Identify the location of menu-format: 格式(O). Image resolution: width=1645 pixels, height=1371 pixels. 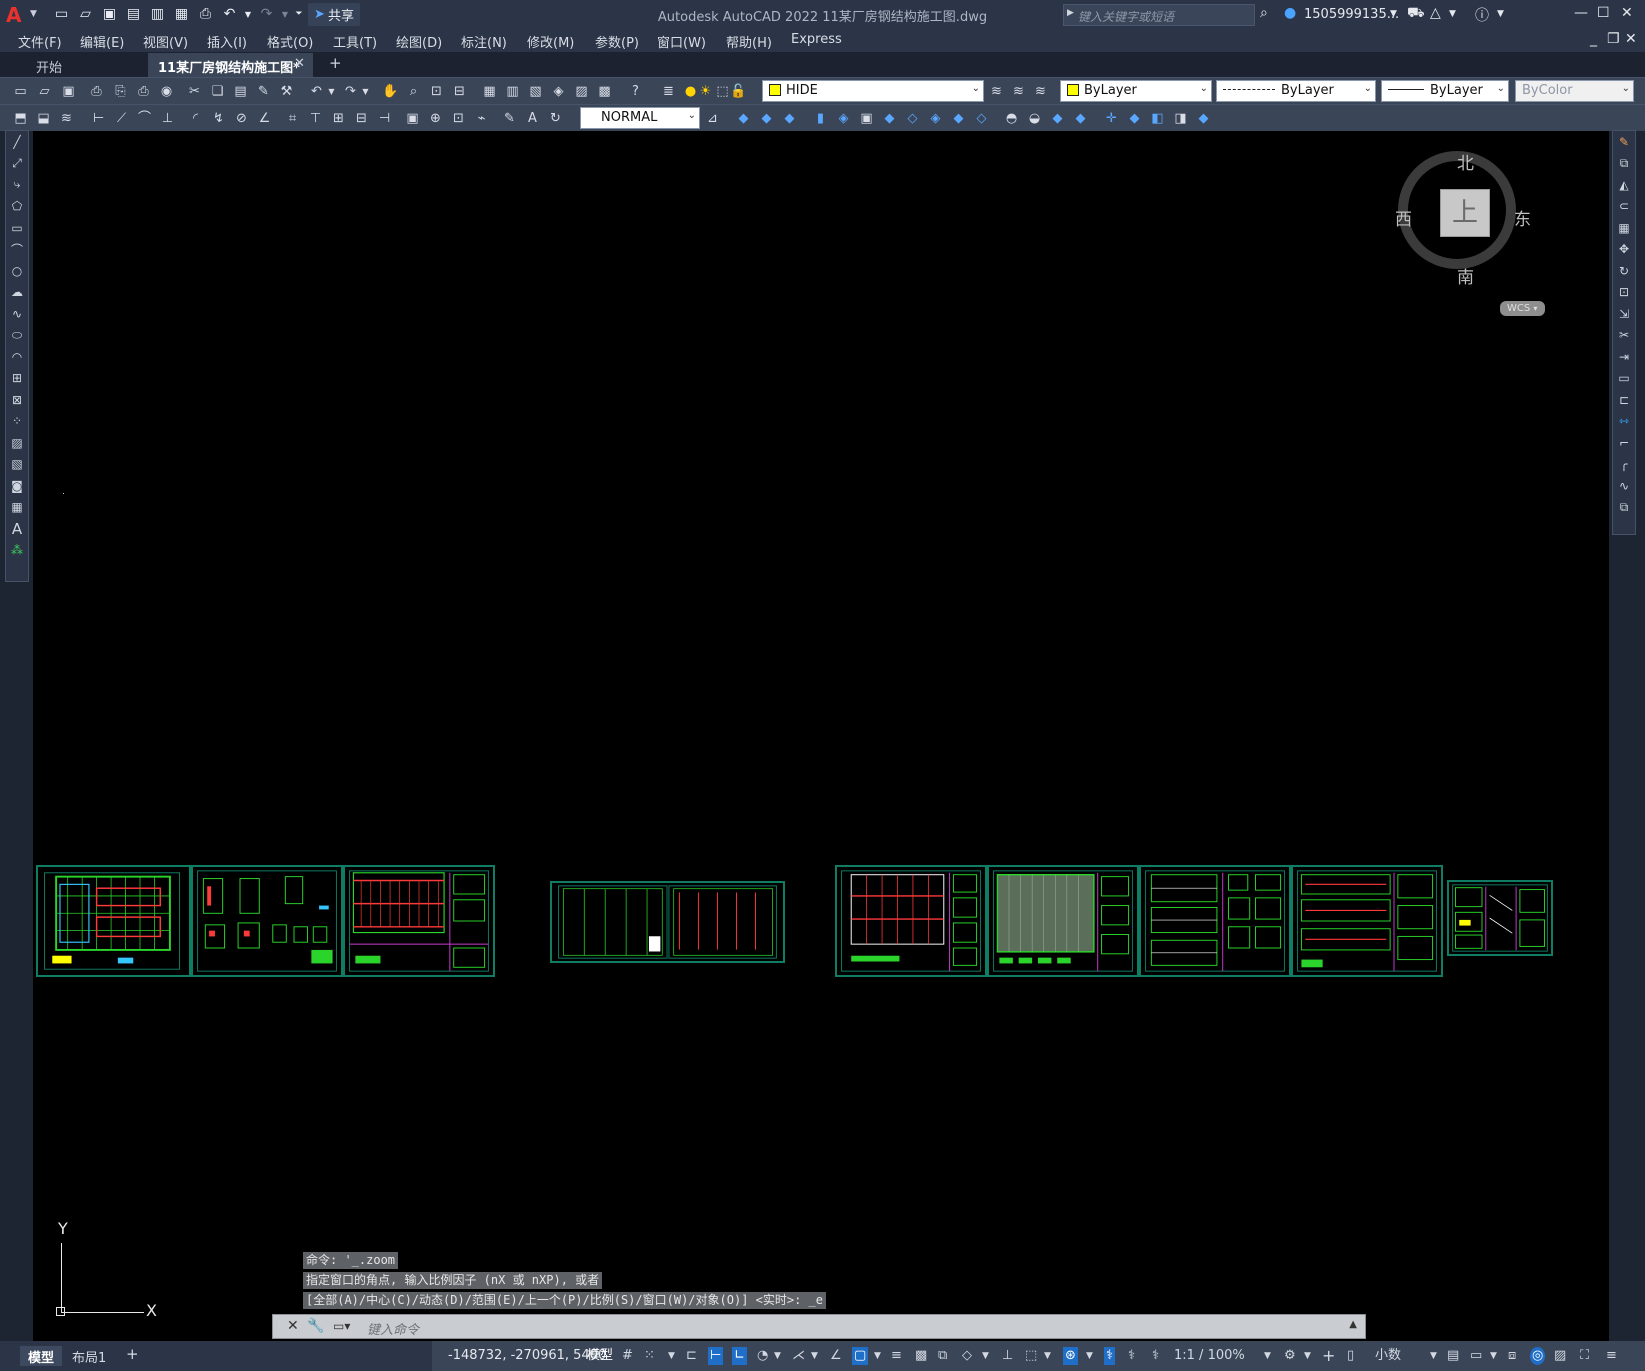
(290, 41).